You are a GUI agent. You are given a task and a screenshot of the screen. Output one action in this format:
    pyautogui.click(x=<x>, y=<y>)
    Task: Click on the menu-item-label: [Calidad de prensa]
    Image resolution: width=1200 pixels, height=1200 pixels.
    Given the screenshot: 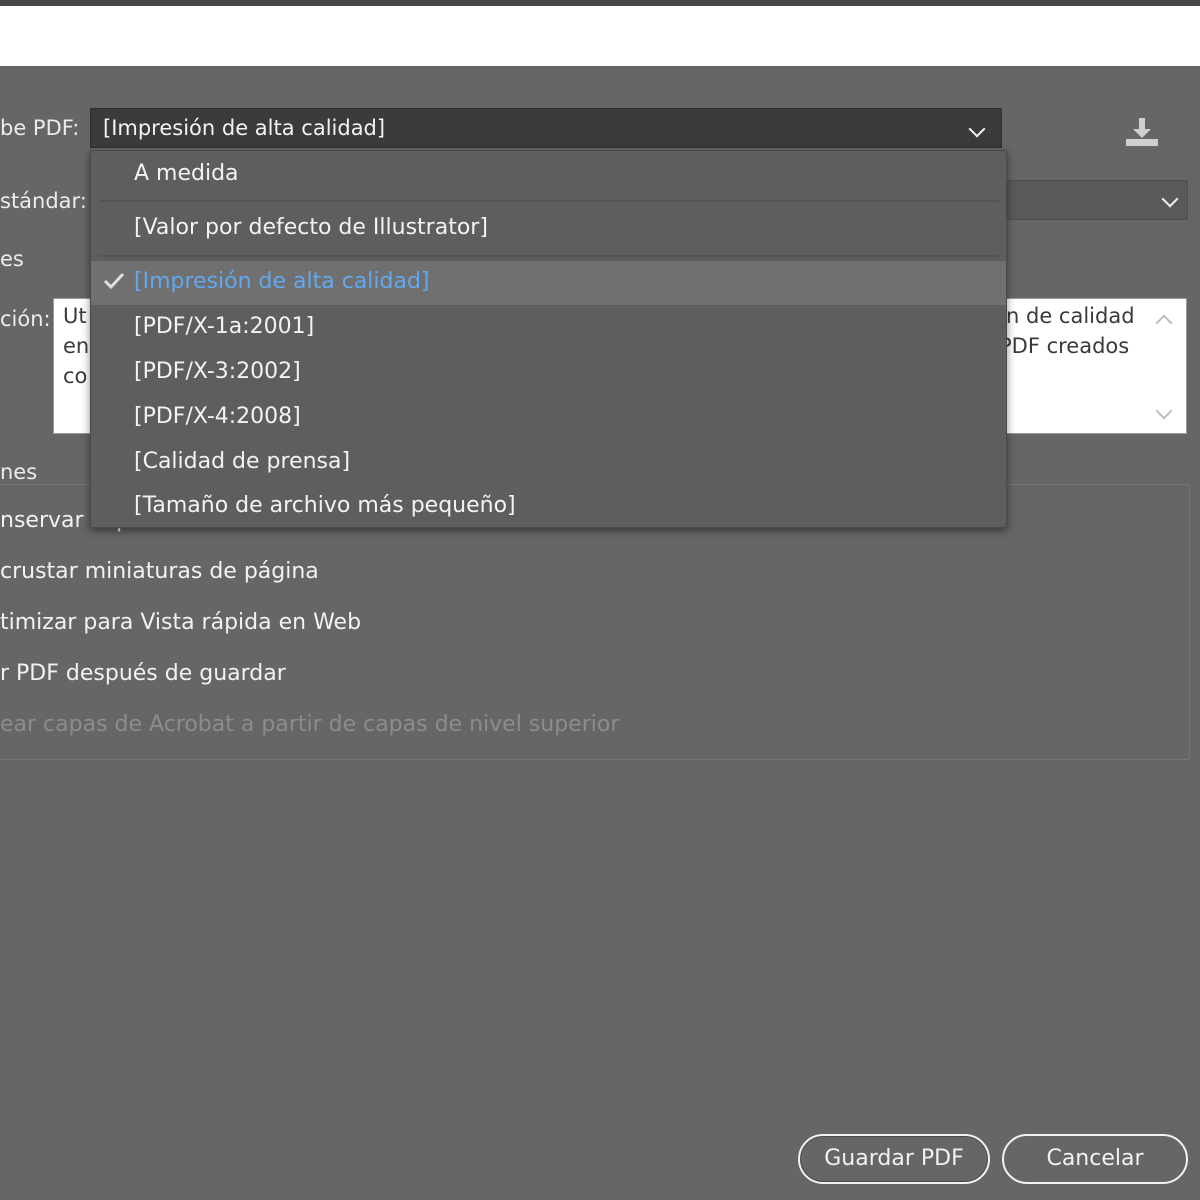 What is the action you would take?
    pyautogui.click(x=242, y=461)
    